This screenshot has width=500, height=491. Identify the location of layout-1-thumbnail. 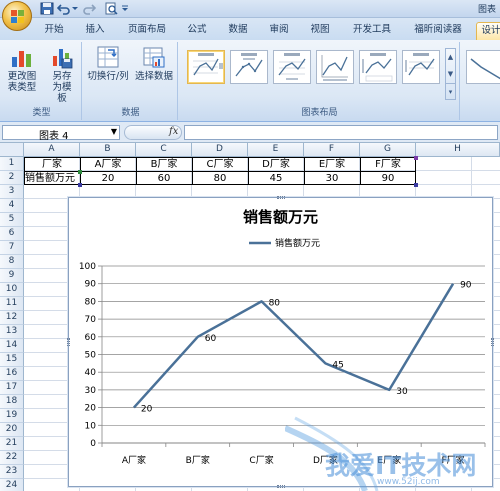
(206, 67).